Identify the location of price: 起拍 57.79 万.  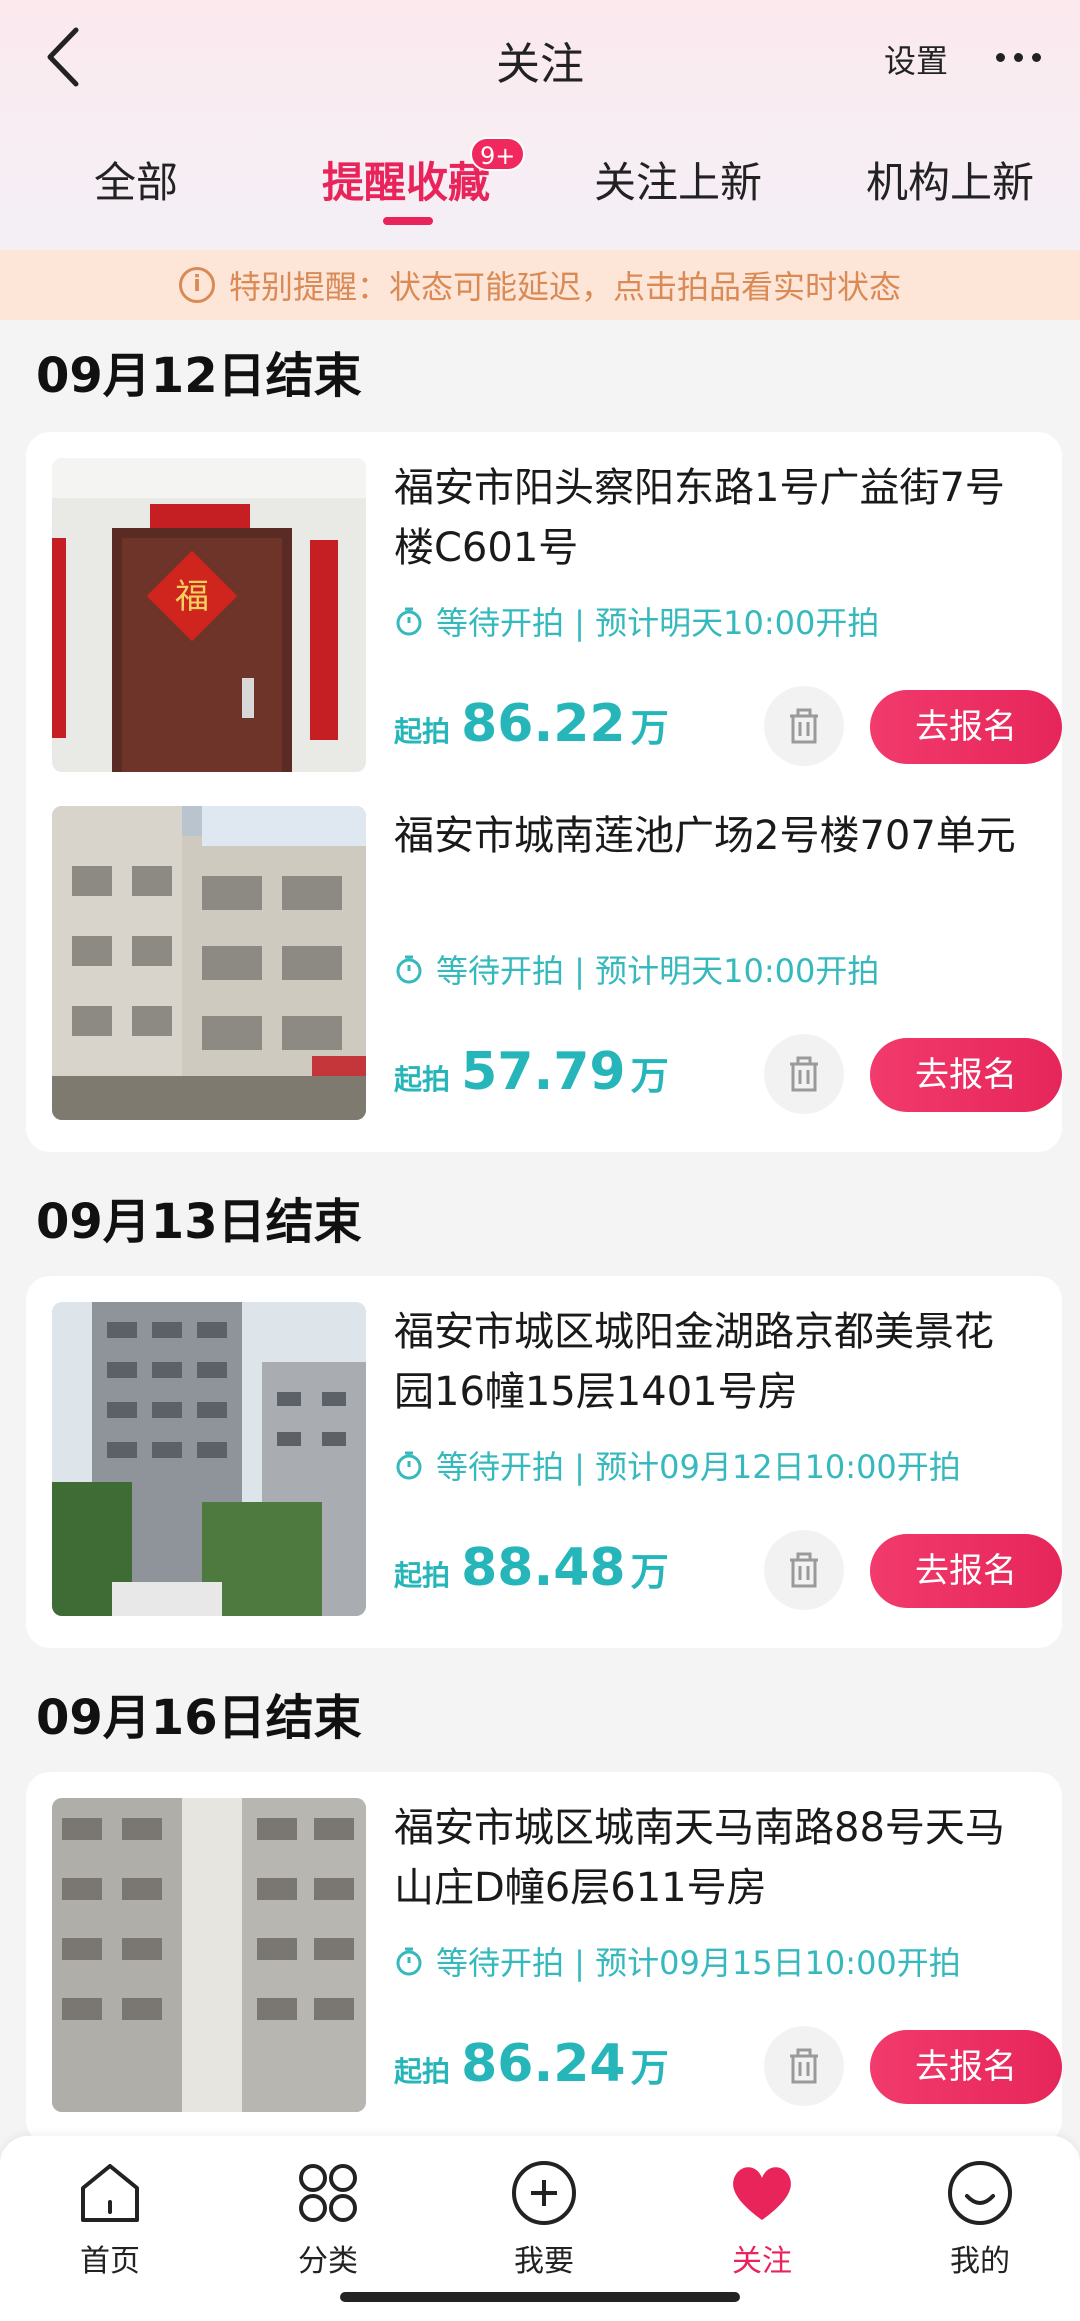
(531, 1072).